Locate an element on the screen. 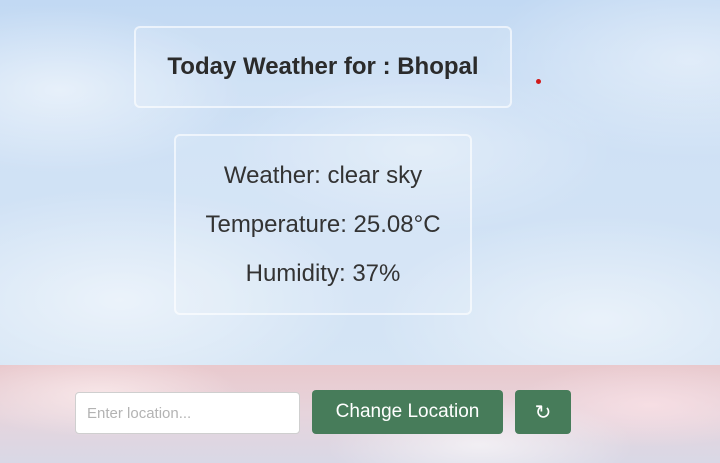  weather-condition: Weather: clear sky is located at coordinates (323, 175).